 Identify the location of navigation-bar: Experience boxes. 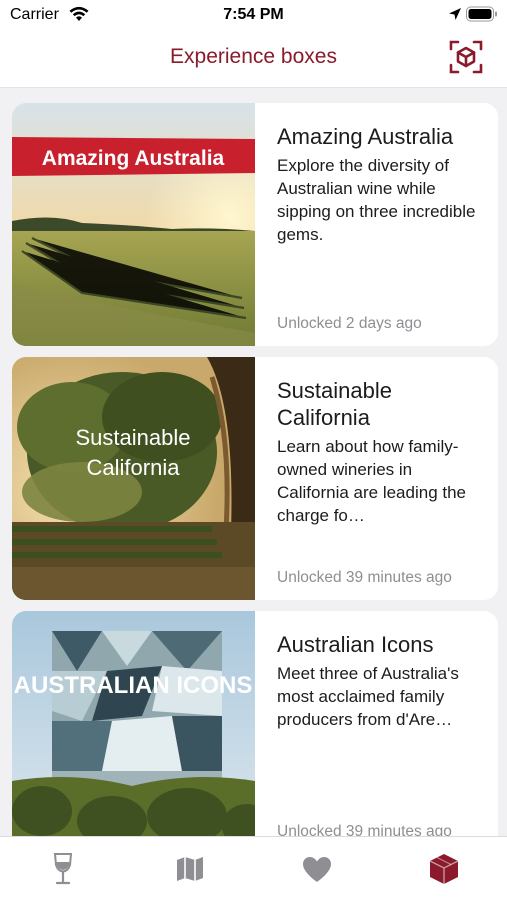
(253, 60).